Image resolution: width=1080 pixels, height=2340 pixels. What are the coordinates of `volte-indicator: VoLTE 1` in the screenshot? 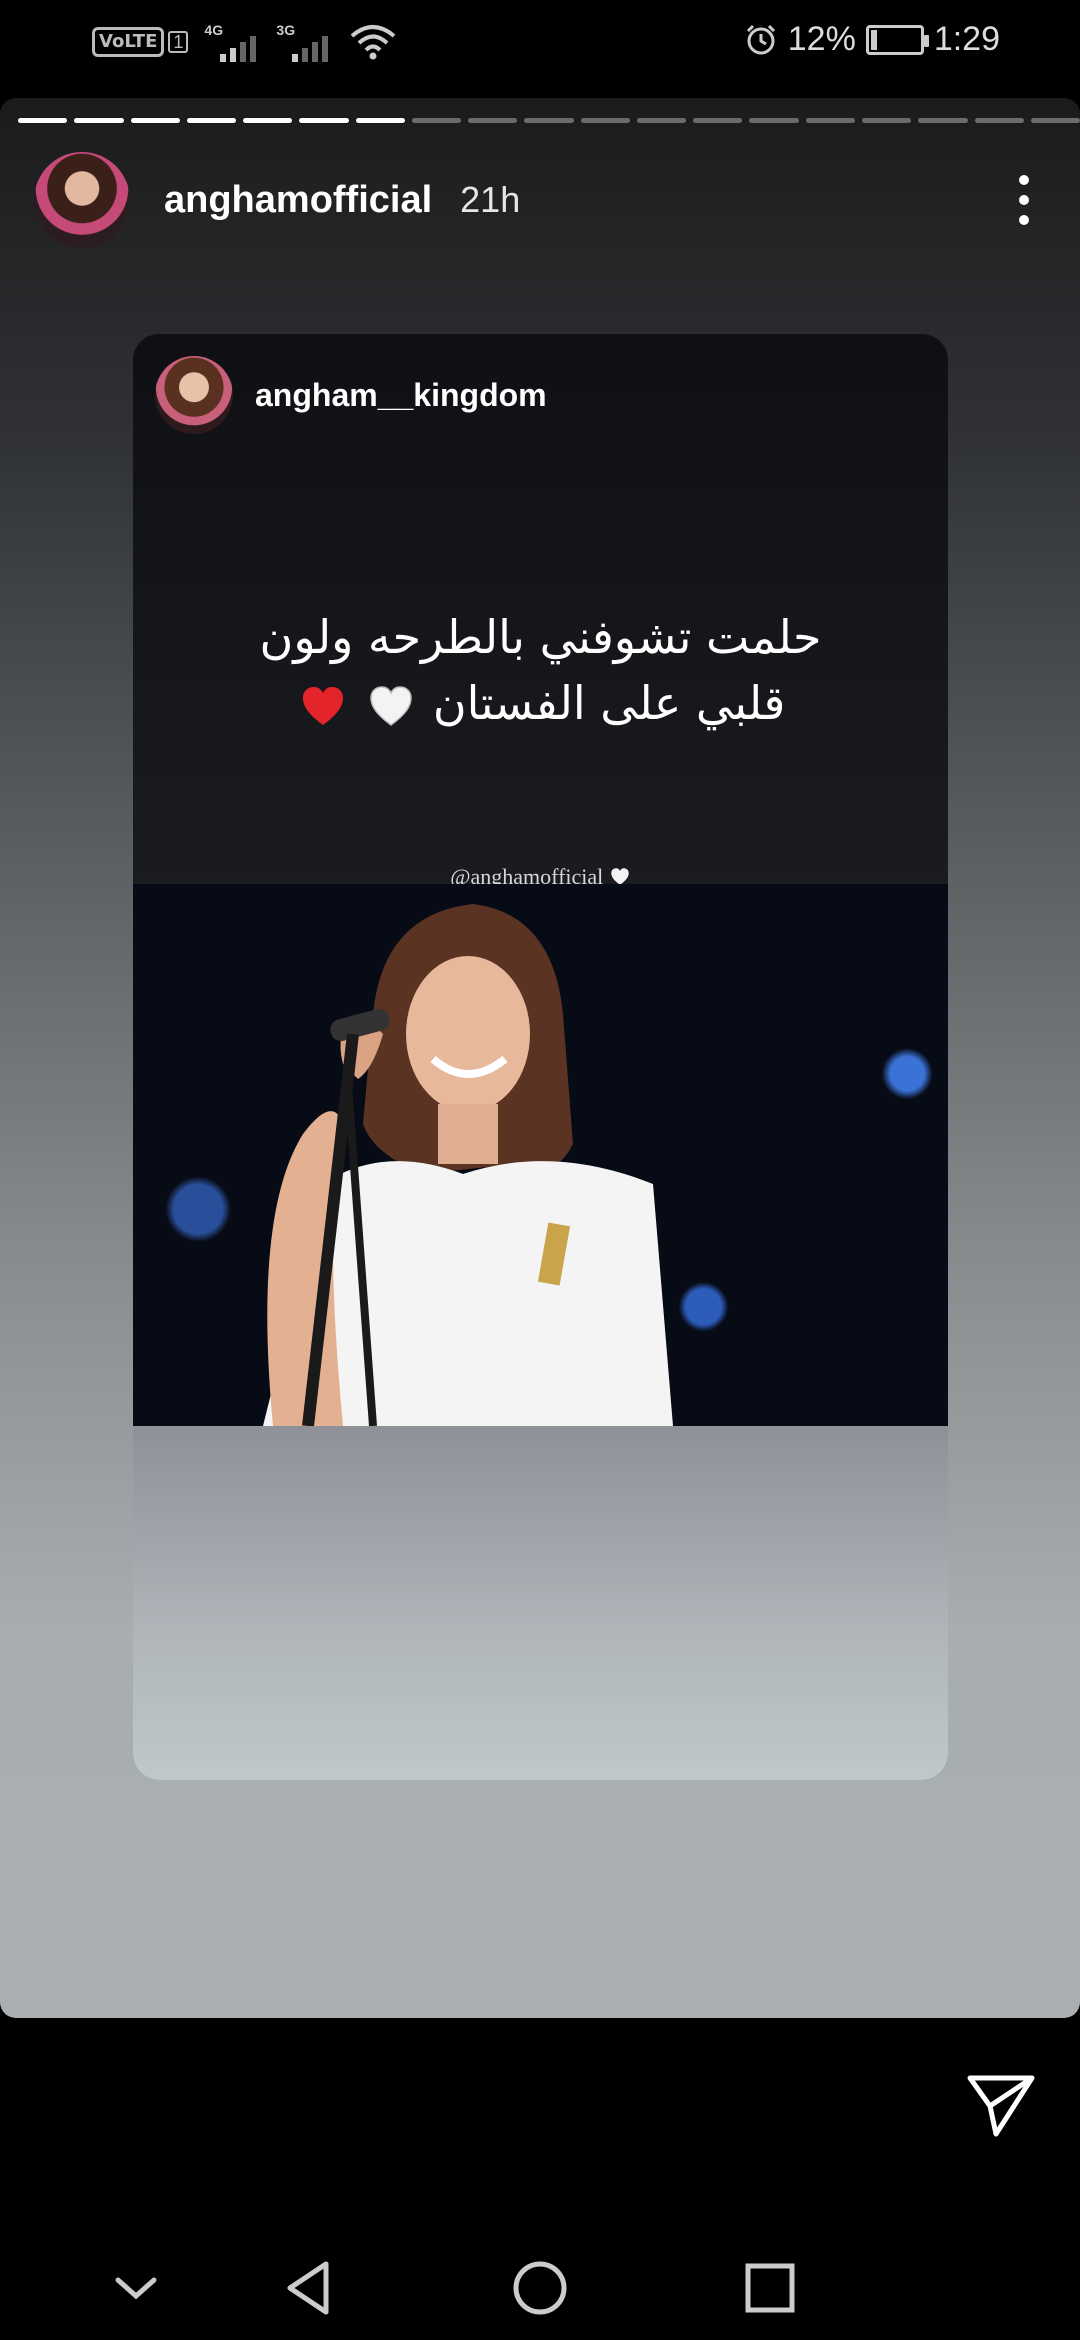 It's located at (140, 42).